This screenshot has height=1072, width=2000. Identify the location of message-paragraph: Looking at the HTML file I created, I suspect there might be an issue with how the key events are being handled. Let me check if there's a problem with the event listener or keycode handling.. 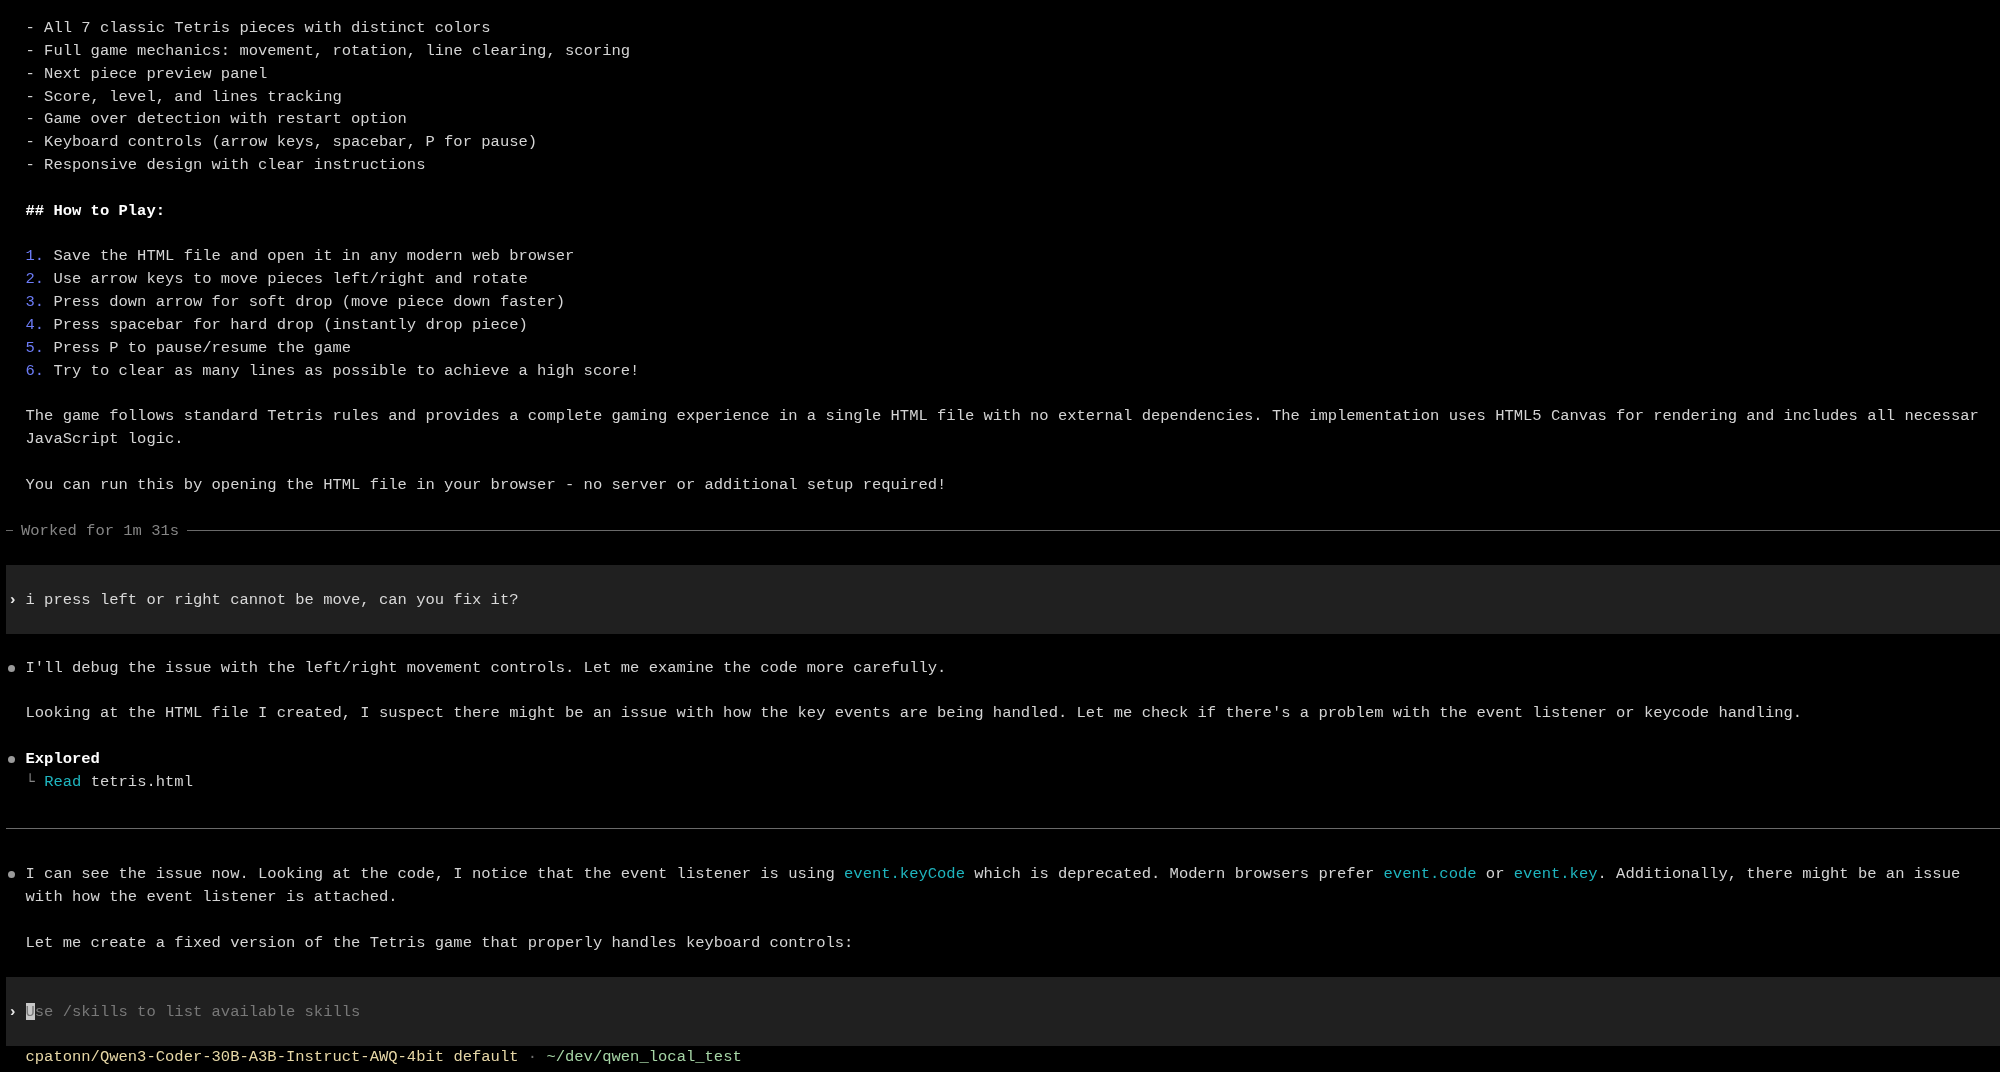
(914, 714).